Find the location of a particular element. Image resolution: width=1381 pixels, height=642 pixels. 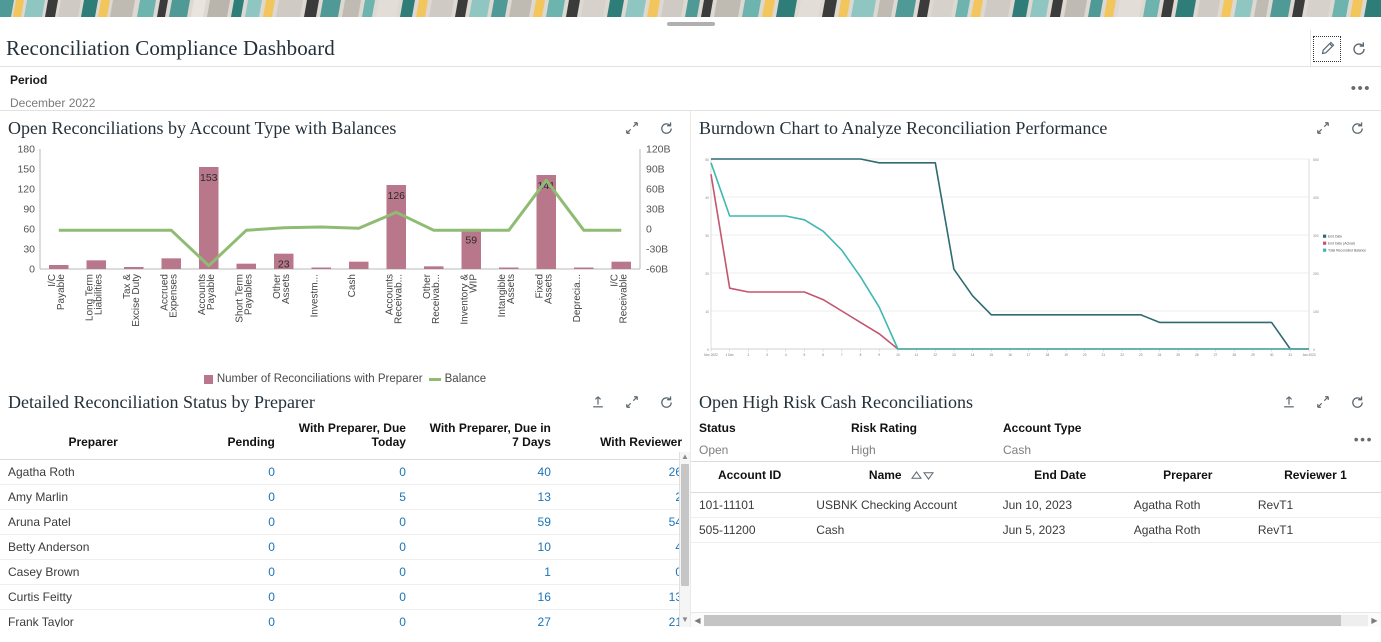

cell-with-reviewer: 13 is located at coordinates (624, 597).